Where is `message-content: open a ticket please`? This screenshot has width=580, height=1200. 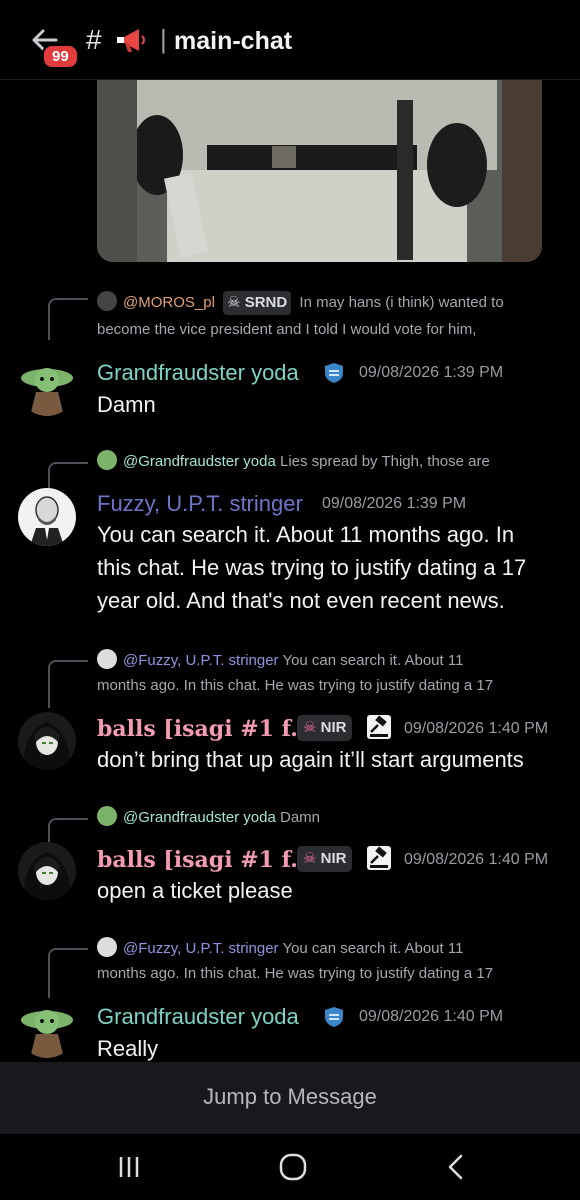 message-content: open a ticket please is located at coordinates (195, 890).